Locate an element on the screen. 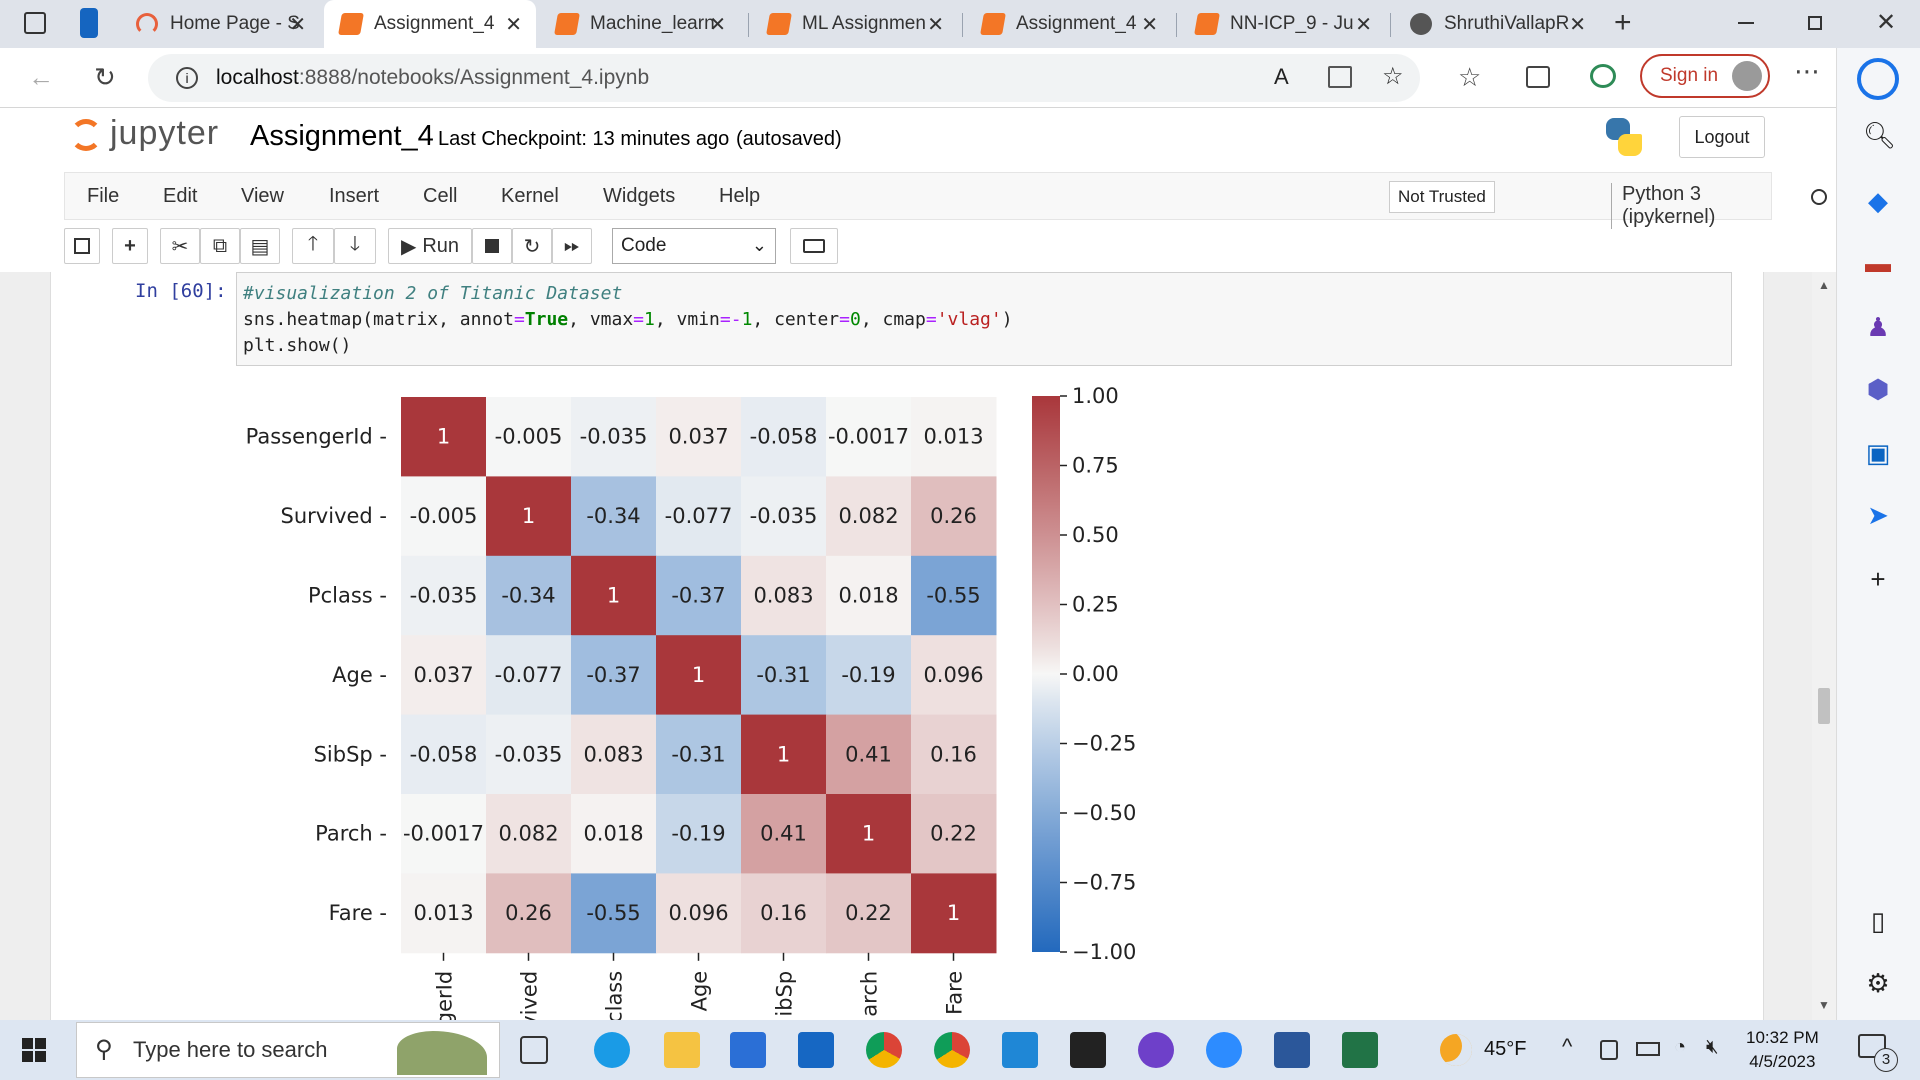  menu-file: File is located at coordinates (103, 196).